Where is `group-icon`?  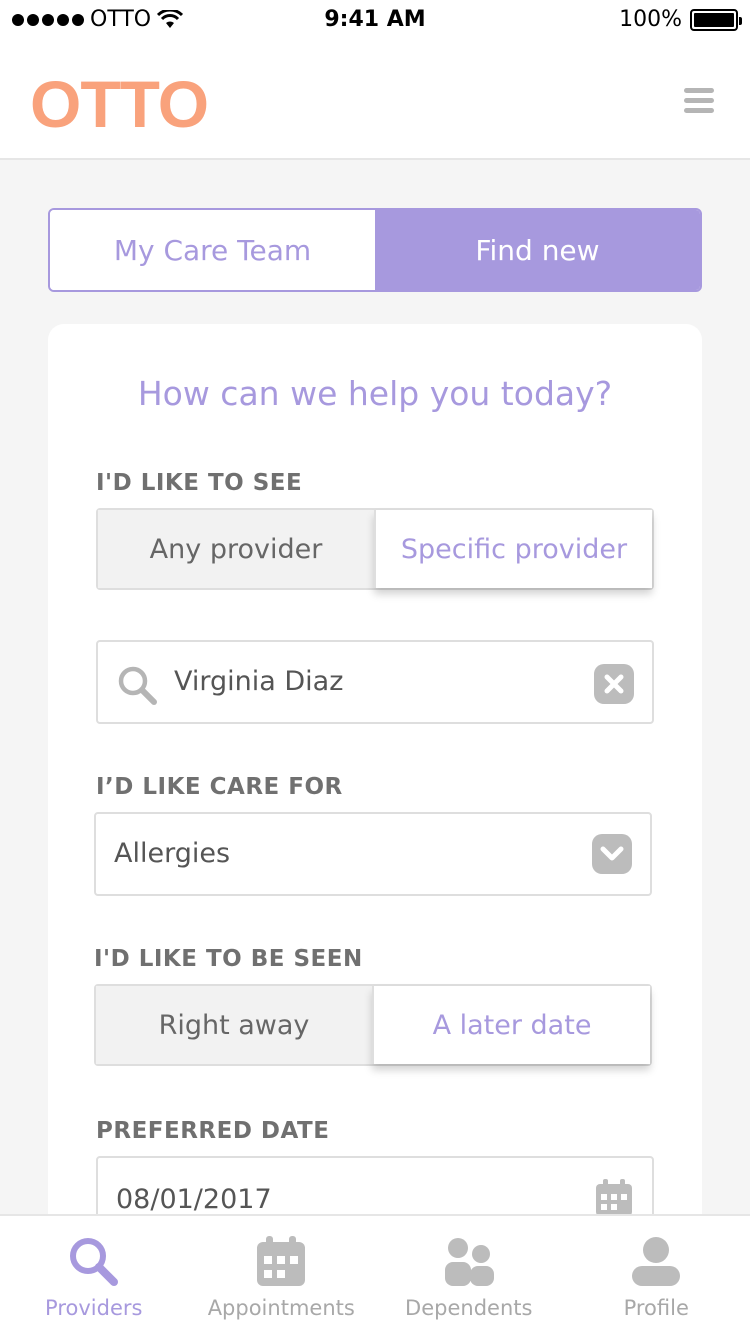 group-icon is located at coordinates (469, 1262).